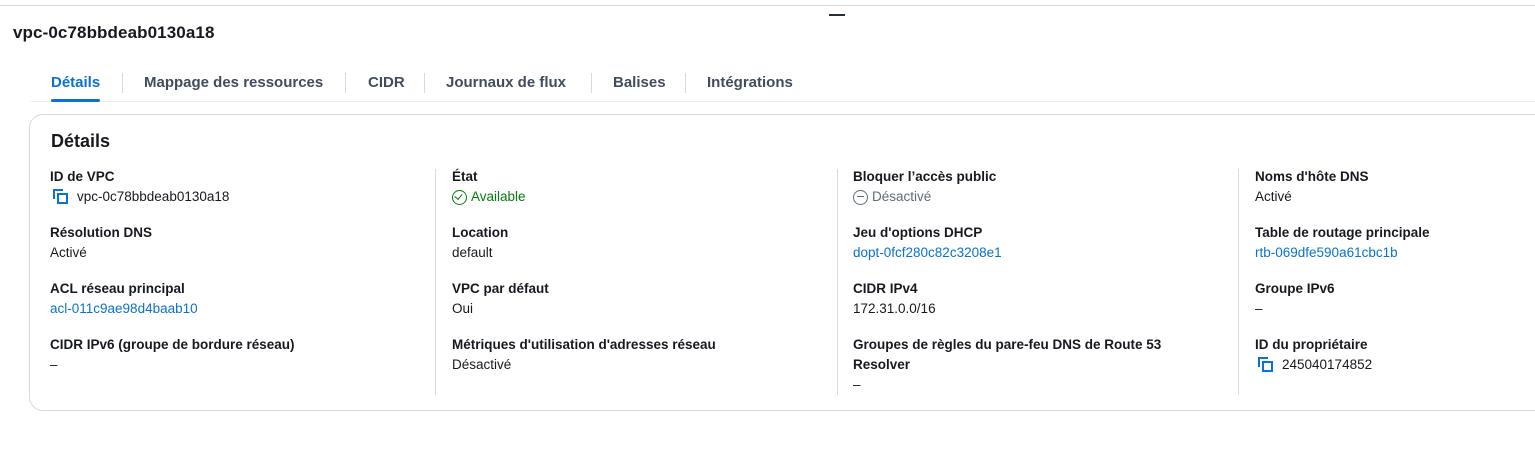 Image resolution: width=1535 pixels, height=452 pixels. Describe the element at coordinates (101, 243) in the screenshot. I see `field-dns-resolution: Résolution DNS Activé` at that location.